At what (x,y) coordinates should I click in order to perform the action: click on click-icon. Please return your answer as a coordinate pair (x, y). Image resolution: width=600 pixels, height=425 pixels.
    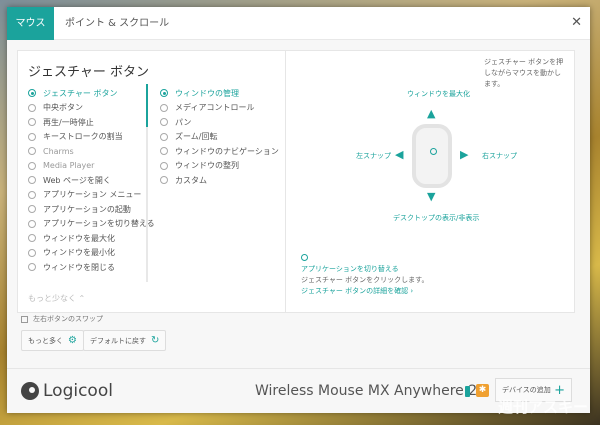
    Looking at the image, I should click on (304, 257).